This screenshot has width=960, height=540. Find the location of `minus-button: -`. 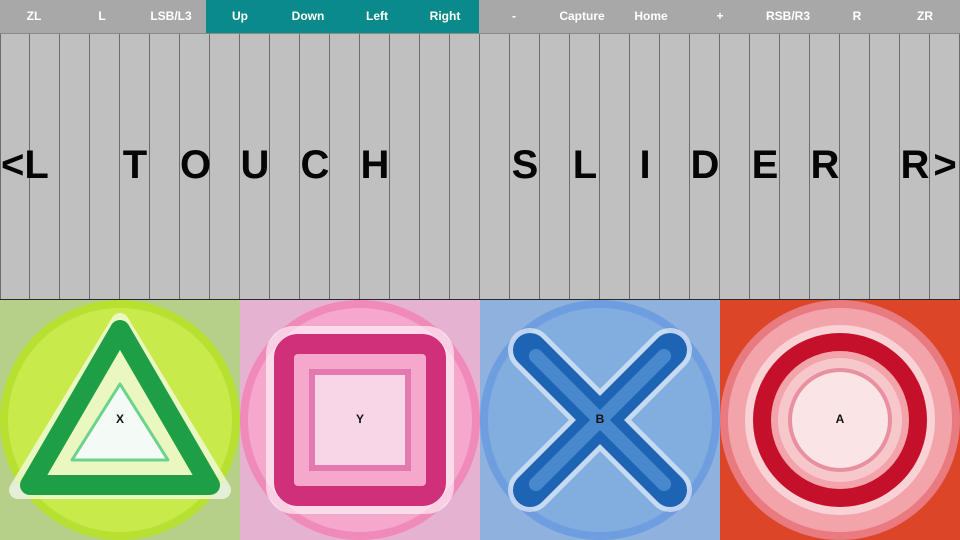

minus-button: - is located at coordinates (514, 16).